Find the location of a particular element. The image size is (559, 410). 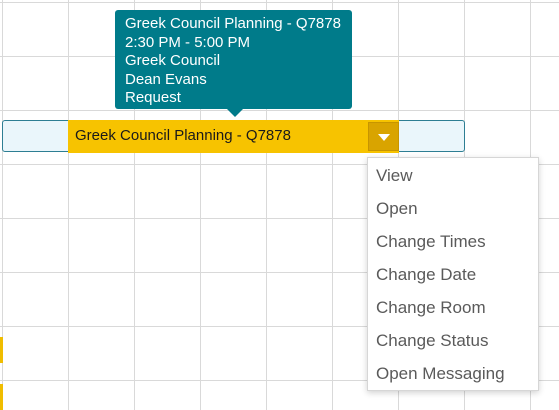

menu-item-open: Open is located at coordinates (453, 208).